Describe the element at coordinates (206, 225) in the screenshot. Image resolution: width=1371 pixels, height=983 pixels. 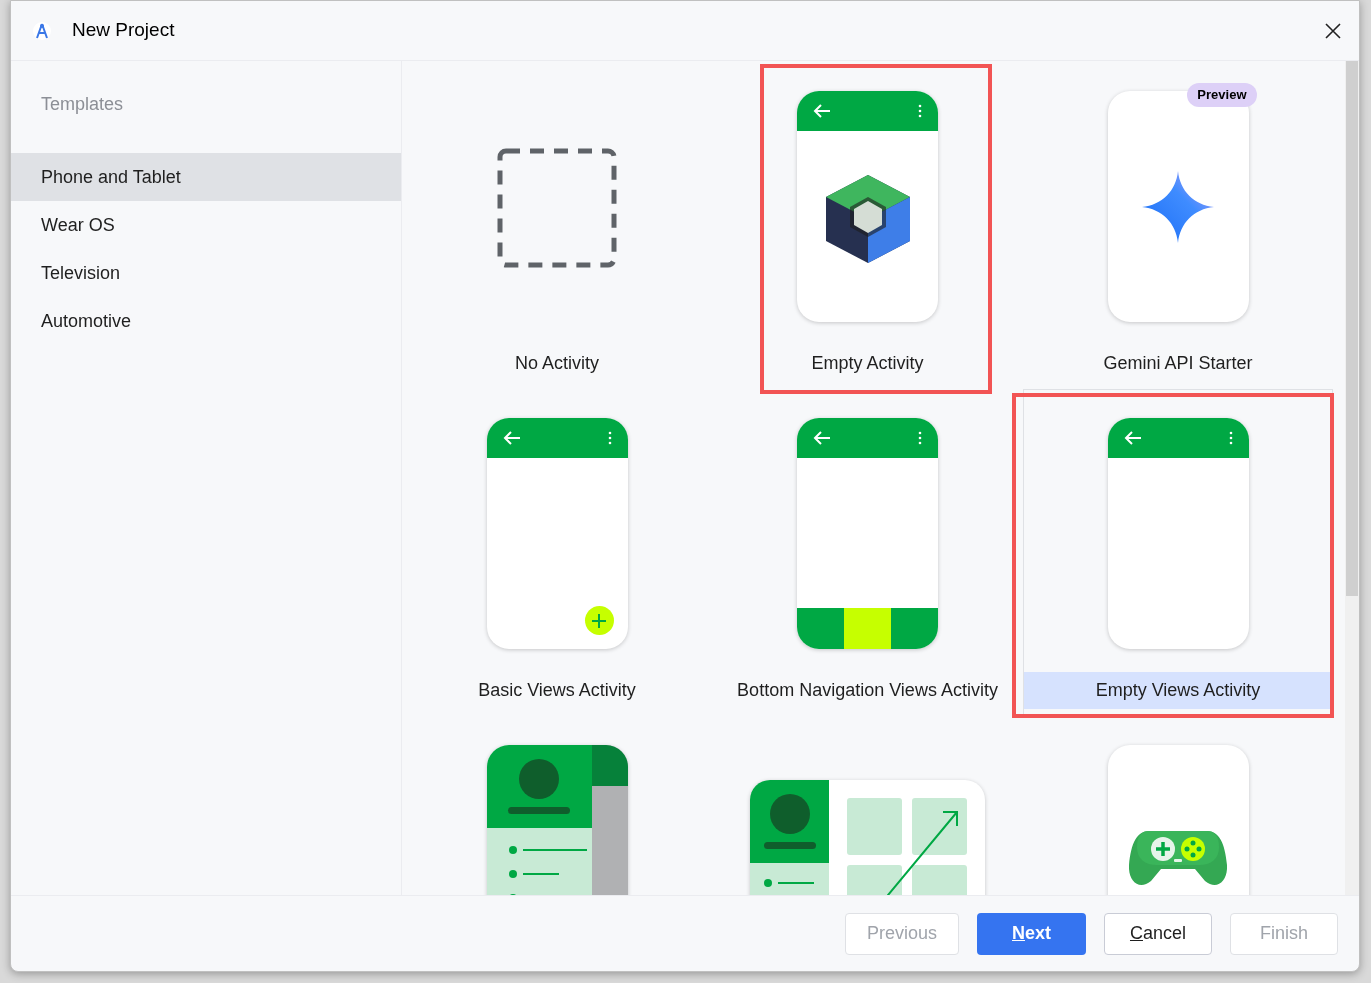
I see `sidebar-item: Wear OS` at that location.